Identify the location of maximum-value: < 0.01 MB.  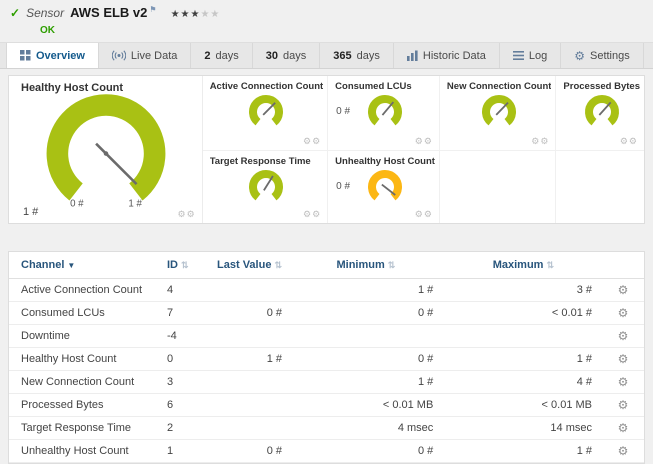
(522, 405).